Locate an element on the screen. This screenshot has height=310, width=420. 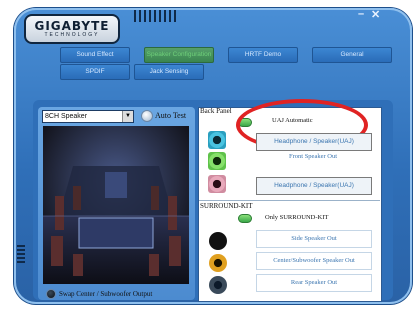
speaker-select: 8CH Speaker ▼ is located at coordinates (88, 116).